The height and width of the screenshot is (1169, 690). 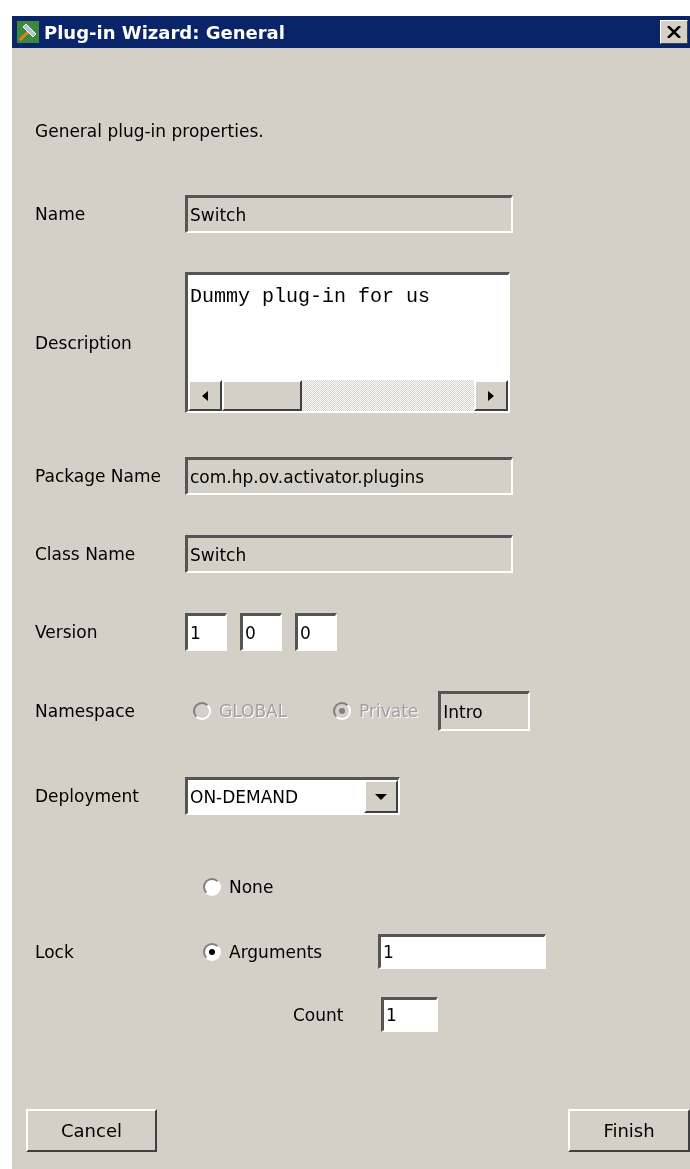 I want to click on package-name-field: com.hp.ov.activator.plugins, so click(x=349, y=476).